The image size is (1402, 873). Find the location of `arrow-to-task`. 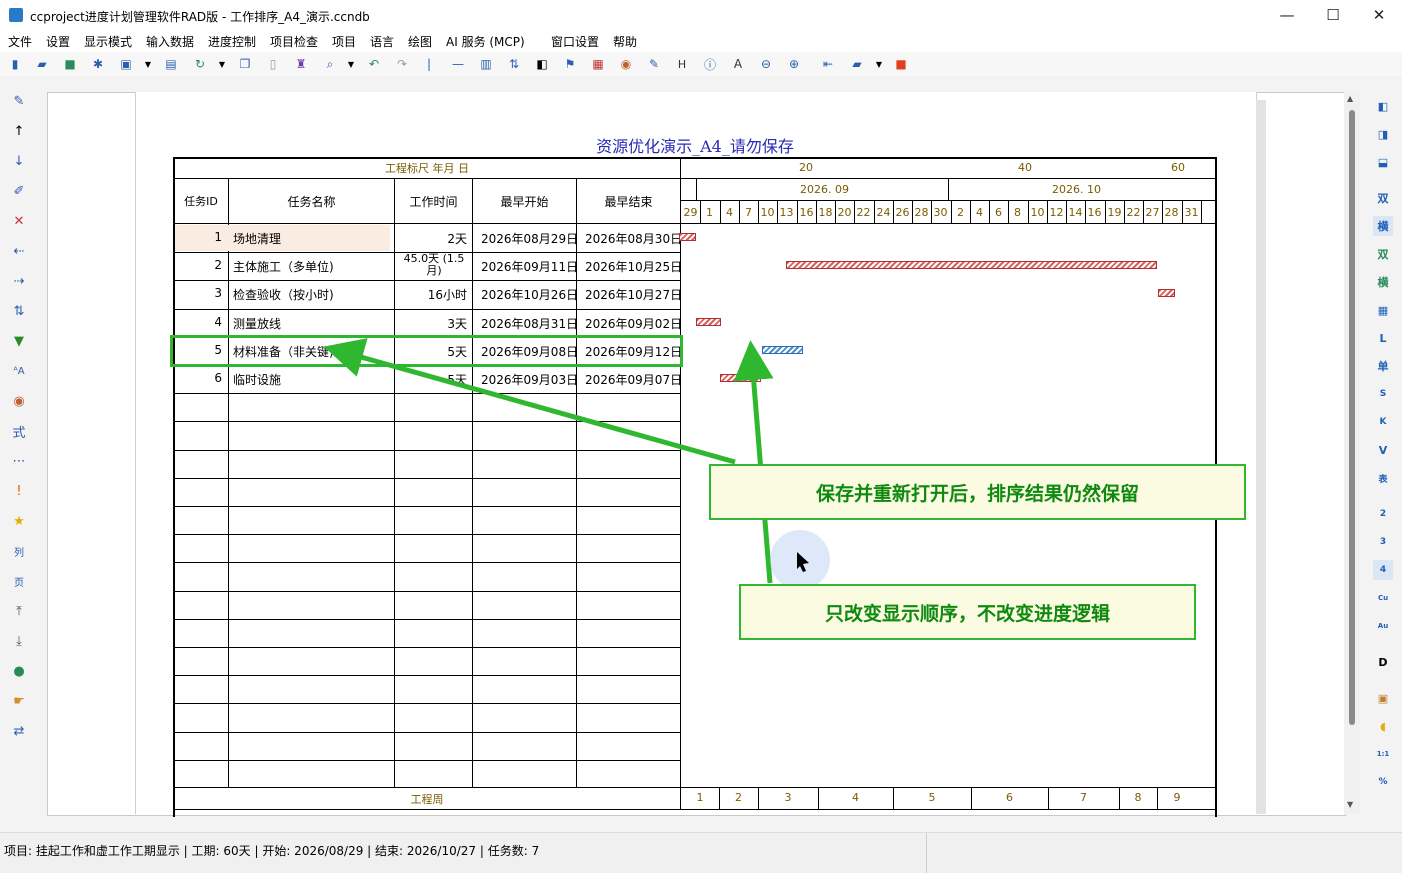

arrow-to-task is located at coordinates (529, 401).